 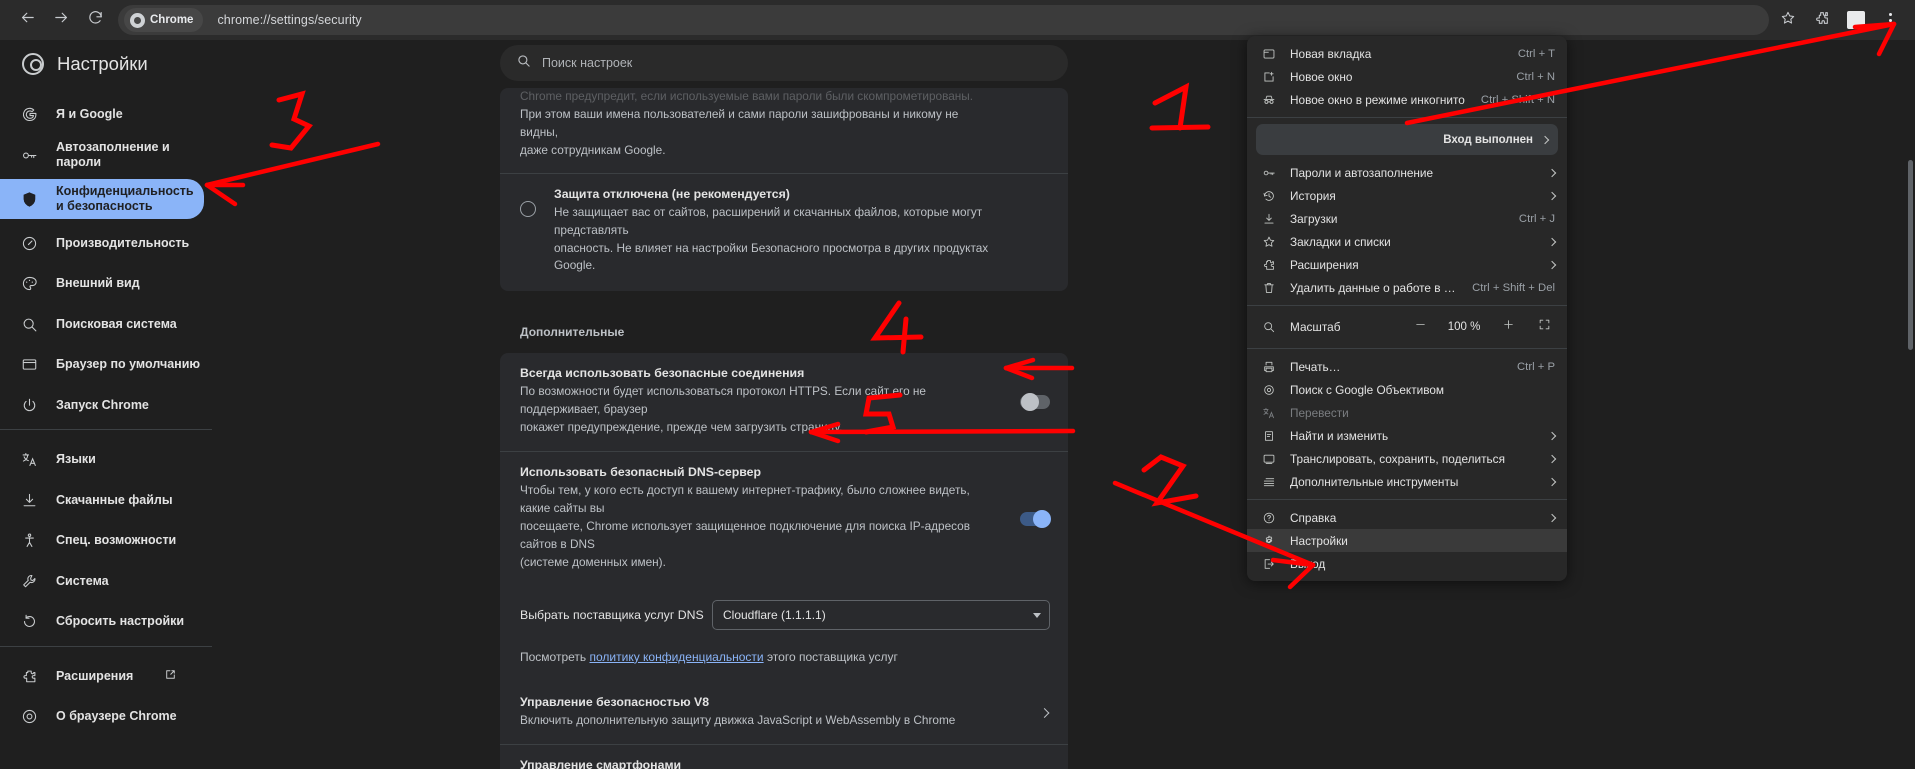 I want to click on sidebar-item-label: Скачанные файлы, so click(x=114, y=499).